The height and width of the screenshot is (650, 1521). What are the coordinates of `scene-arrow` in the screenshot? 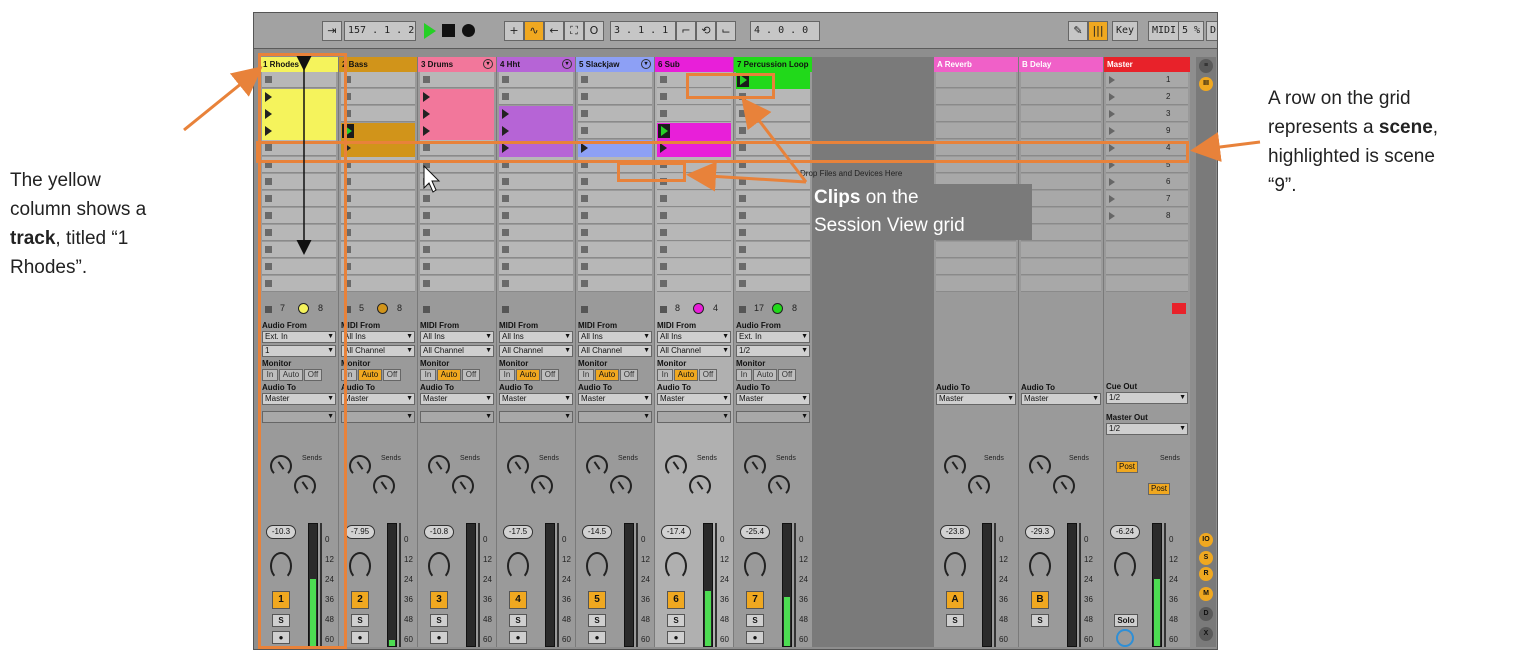 It's located at (1225, 147).